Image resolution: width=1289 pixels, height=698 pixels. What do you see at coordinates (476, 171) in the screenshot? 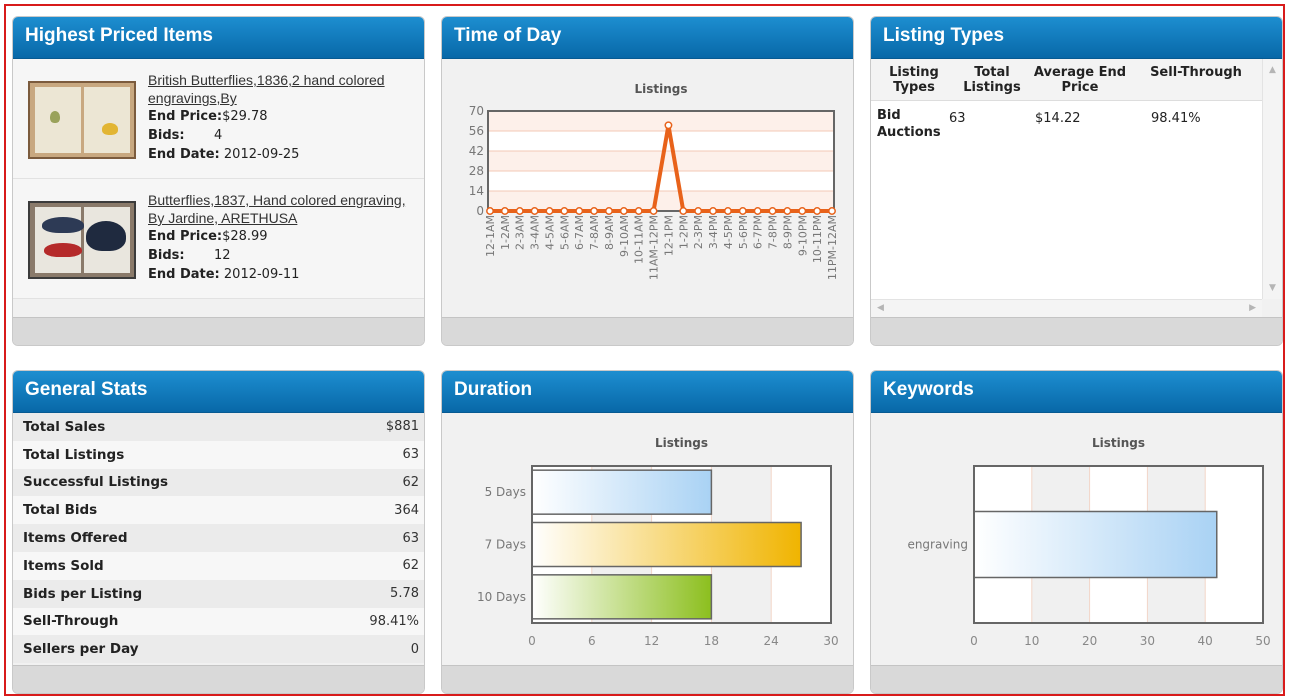
I see `y-tick-label: 28` at bounding box center [476, 171].